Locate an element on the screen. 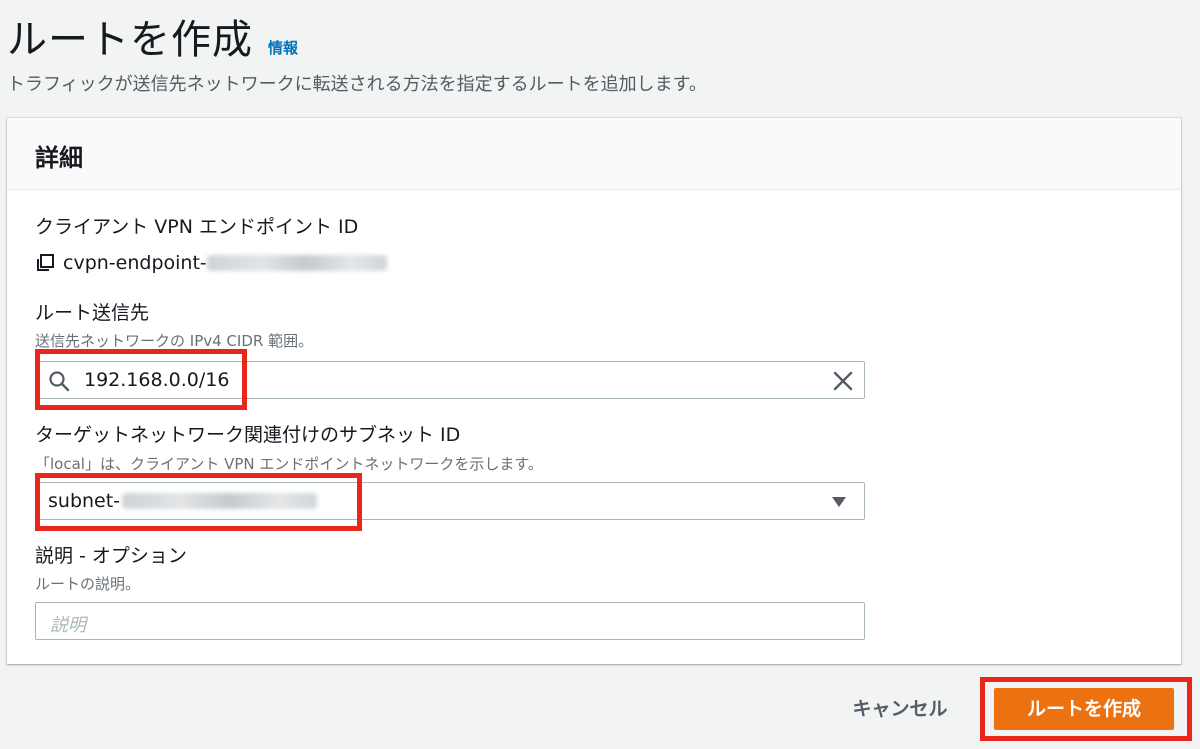  cancel-button: キャンセル is located at coordinates (900, 709).